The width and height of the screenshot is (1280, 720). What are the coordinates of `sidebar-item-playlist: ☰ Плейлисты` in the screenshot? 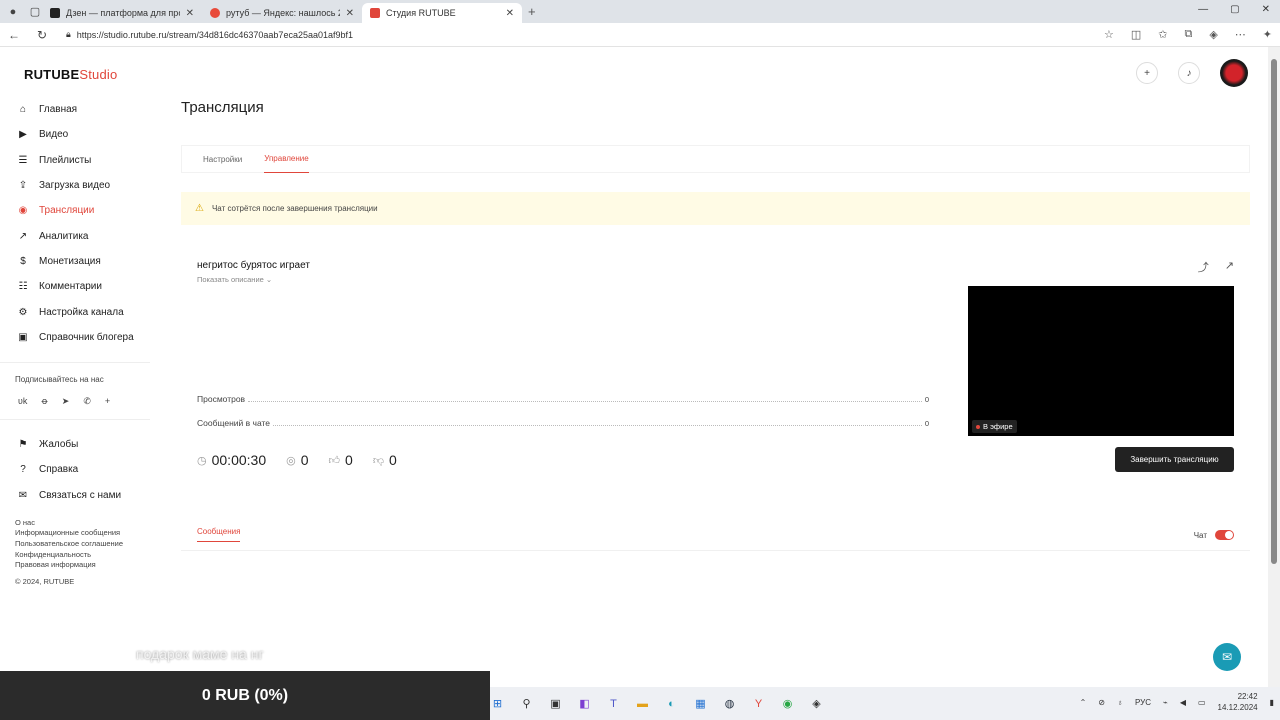 It's located at (75, 160).